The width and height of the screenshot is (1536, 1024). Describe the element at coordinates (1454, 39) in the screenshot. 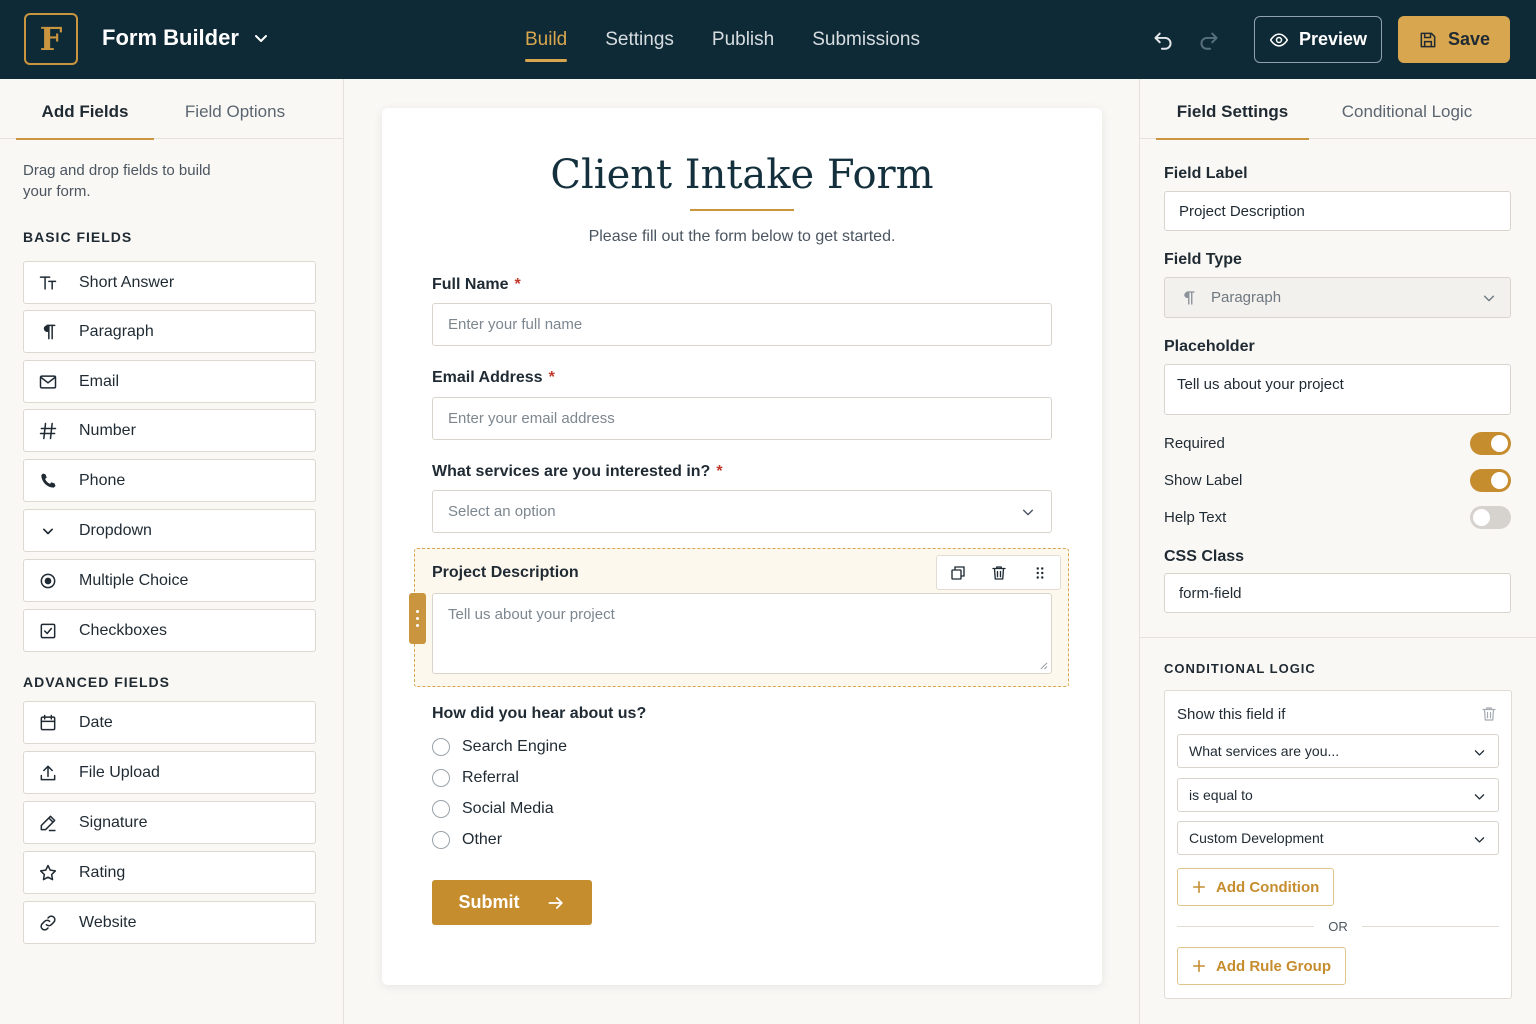

I see `save-button: Save` at that location.